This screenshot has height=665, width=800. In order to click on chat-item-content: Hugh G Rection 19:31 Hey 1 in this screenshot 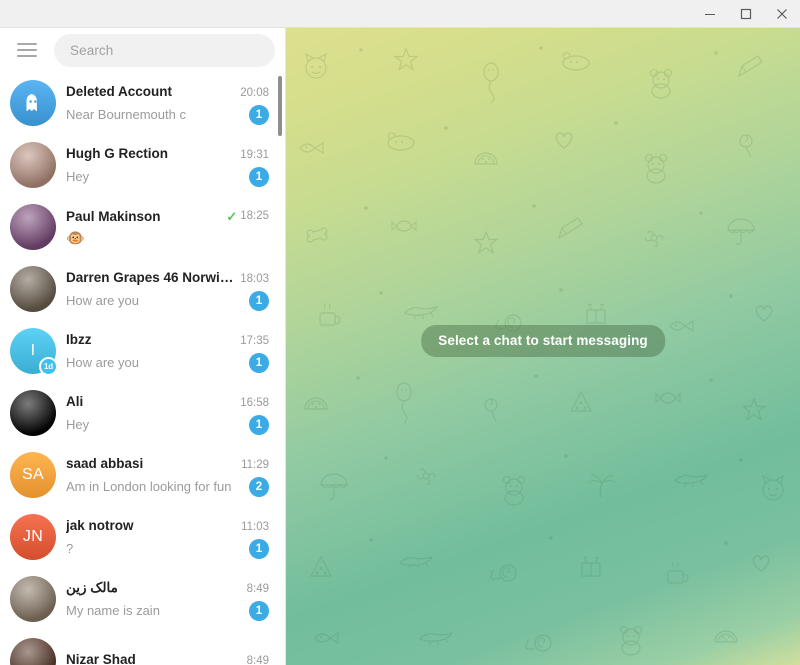, I will do `click(169, 165)`.